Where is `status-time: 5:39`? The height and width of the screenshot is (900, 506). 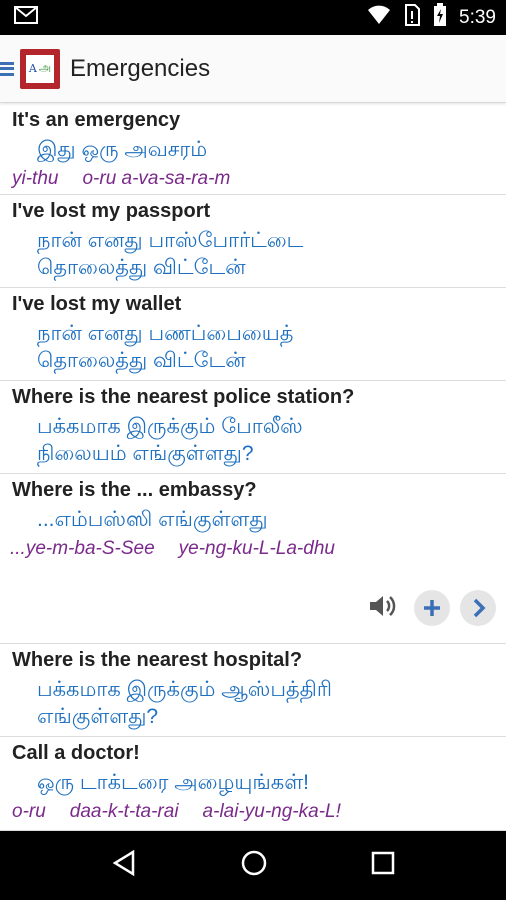
status-time: 5:39 is located at coordinates (477, 17).